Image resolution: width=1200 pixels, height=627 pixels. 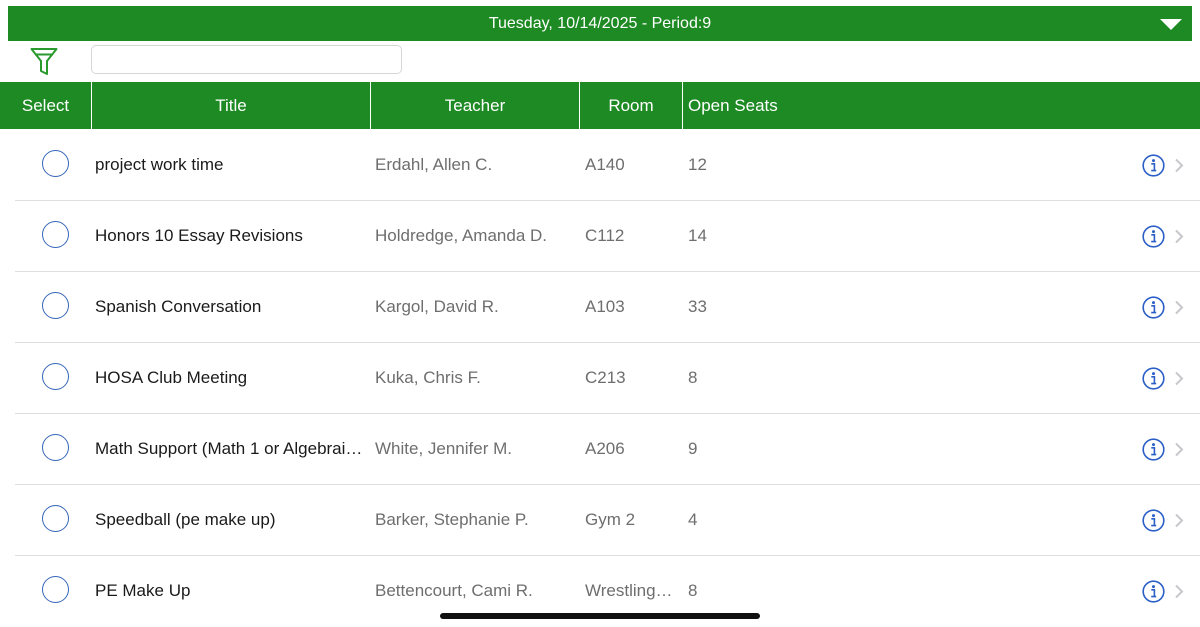 What do you see at coordinates (474, 105) in the screenshot?
I see `column-header-teacher: Teacher` at bounding box center [474, 105].